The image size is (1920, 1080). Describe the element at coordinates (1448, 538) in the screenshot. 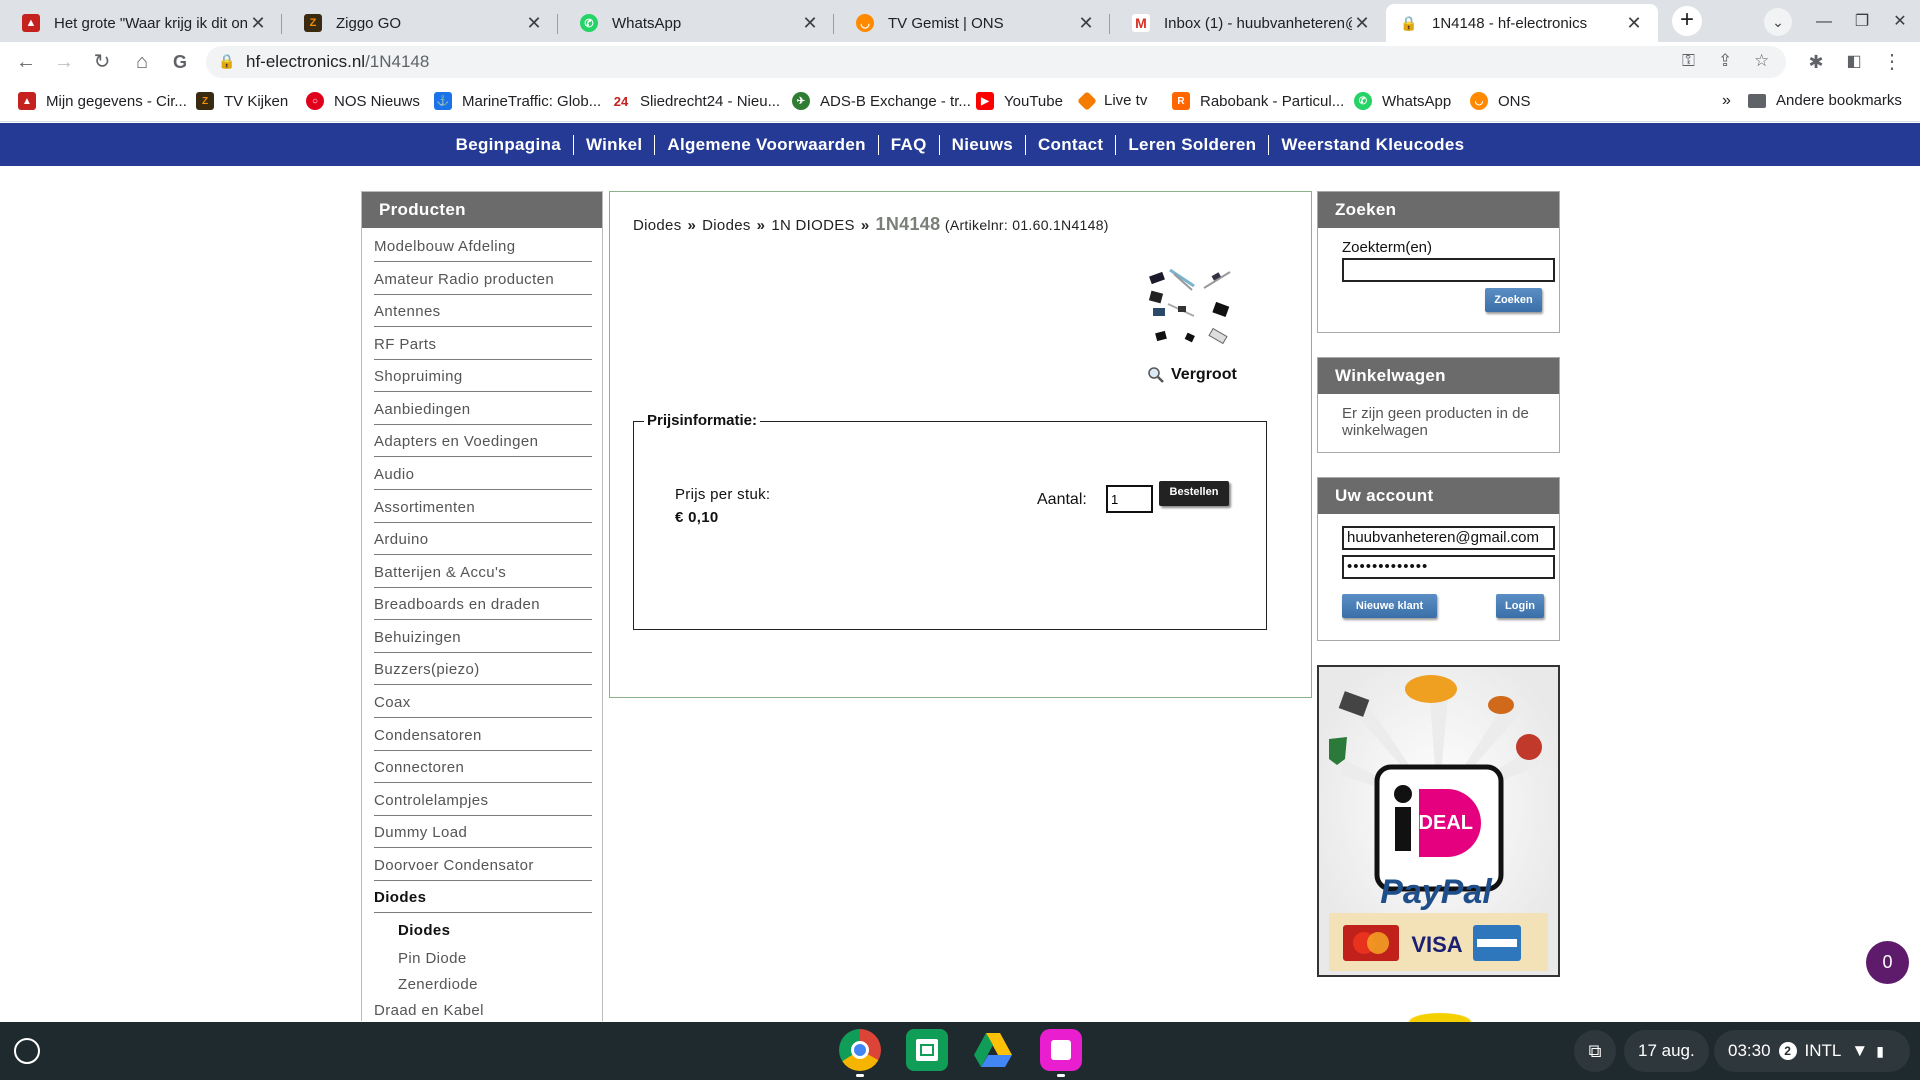

I see `email-field: huubvanheteren@gmail.com` at that location.